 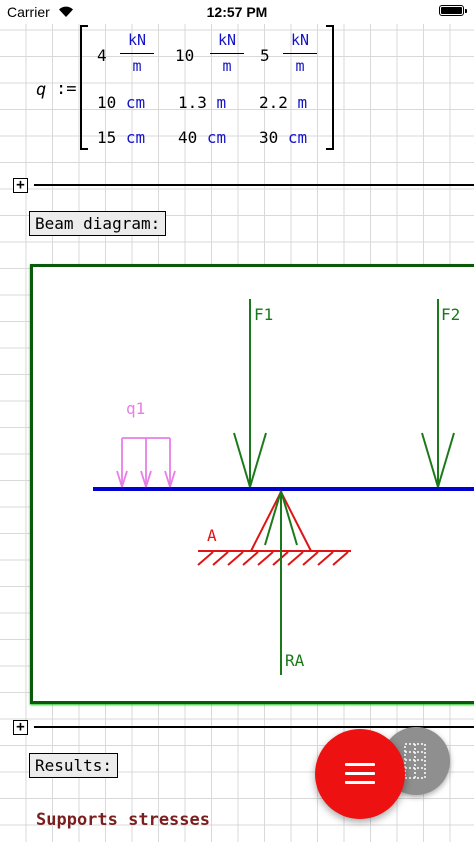 I want to click on distributed-load-q1, so click(x=146, y=462).